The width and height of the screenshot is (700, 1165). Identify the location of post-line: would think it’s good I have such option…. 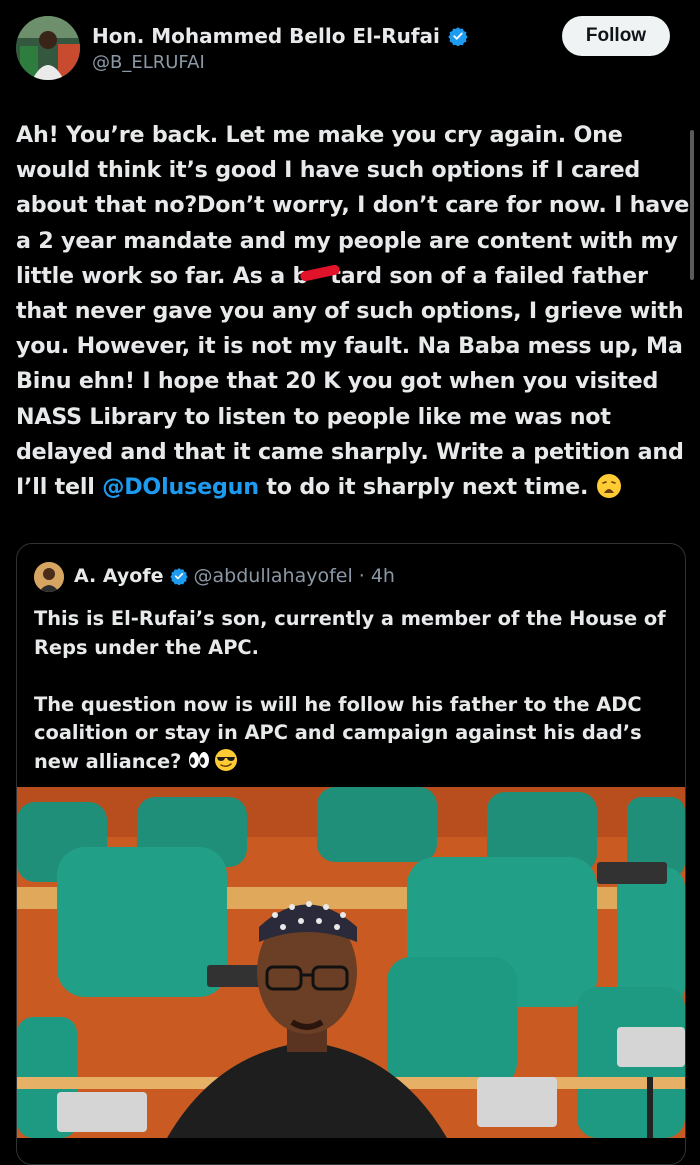
(328, 170).